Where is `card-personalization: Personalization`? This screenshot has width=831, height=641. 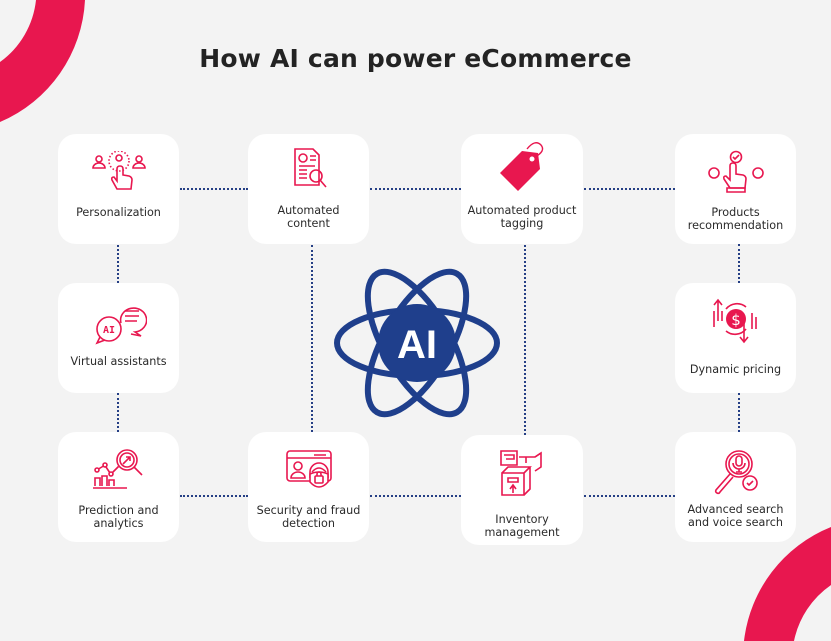
card-personalization: Personalization is located at coordinates (118, 189).